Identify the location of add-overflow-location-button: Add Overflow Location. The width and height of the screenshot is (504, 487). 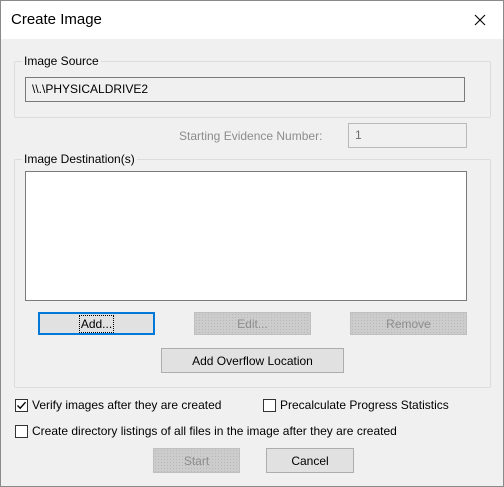
(252, 360).